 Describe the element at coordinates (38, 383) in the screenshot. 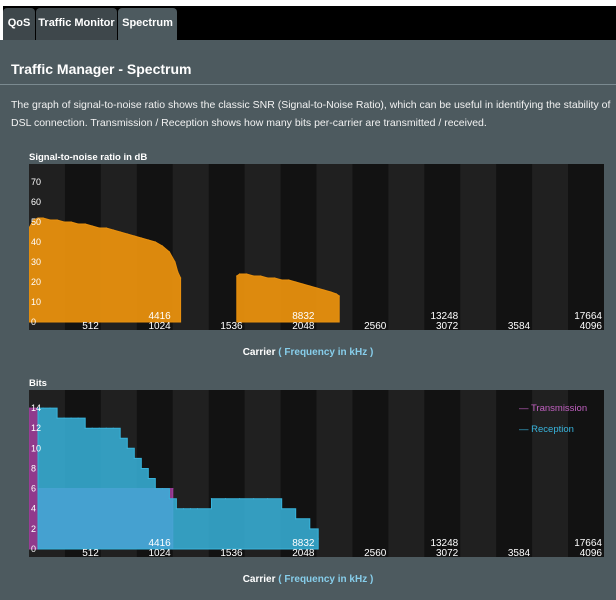

I see `bits-chart-title: Bits` at that location.